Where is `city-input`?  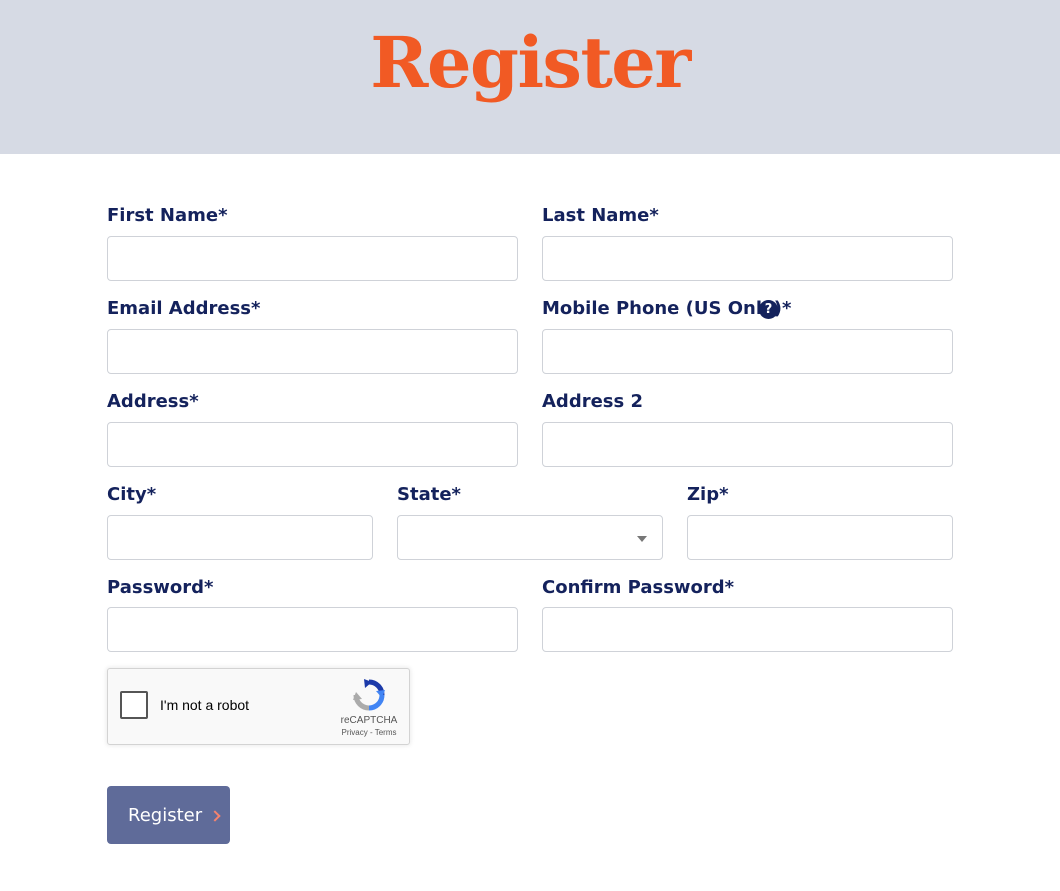
city-input is located at coordinates (240, 537).